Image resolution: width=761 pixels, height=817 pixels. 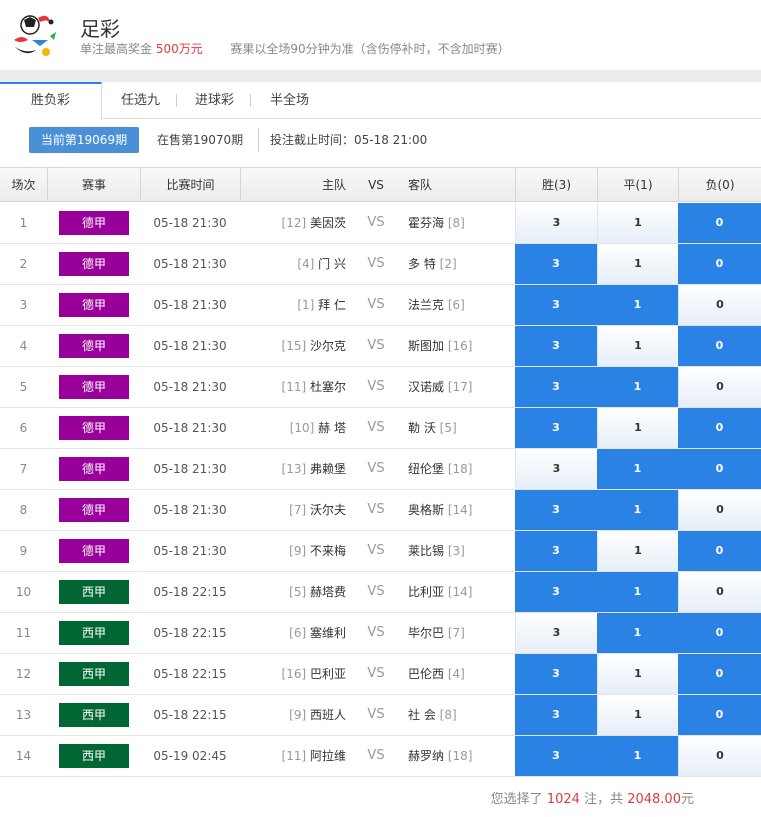 What do you see at coordinates (293, 346) in the screenshot?
I see `home-team: [15] 沙尔克` at bounding box center [293, 346].